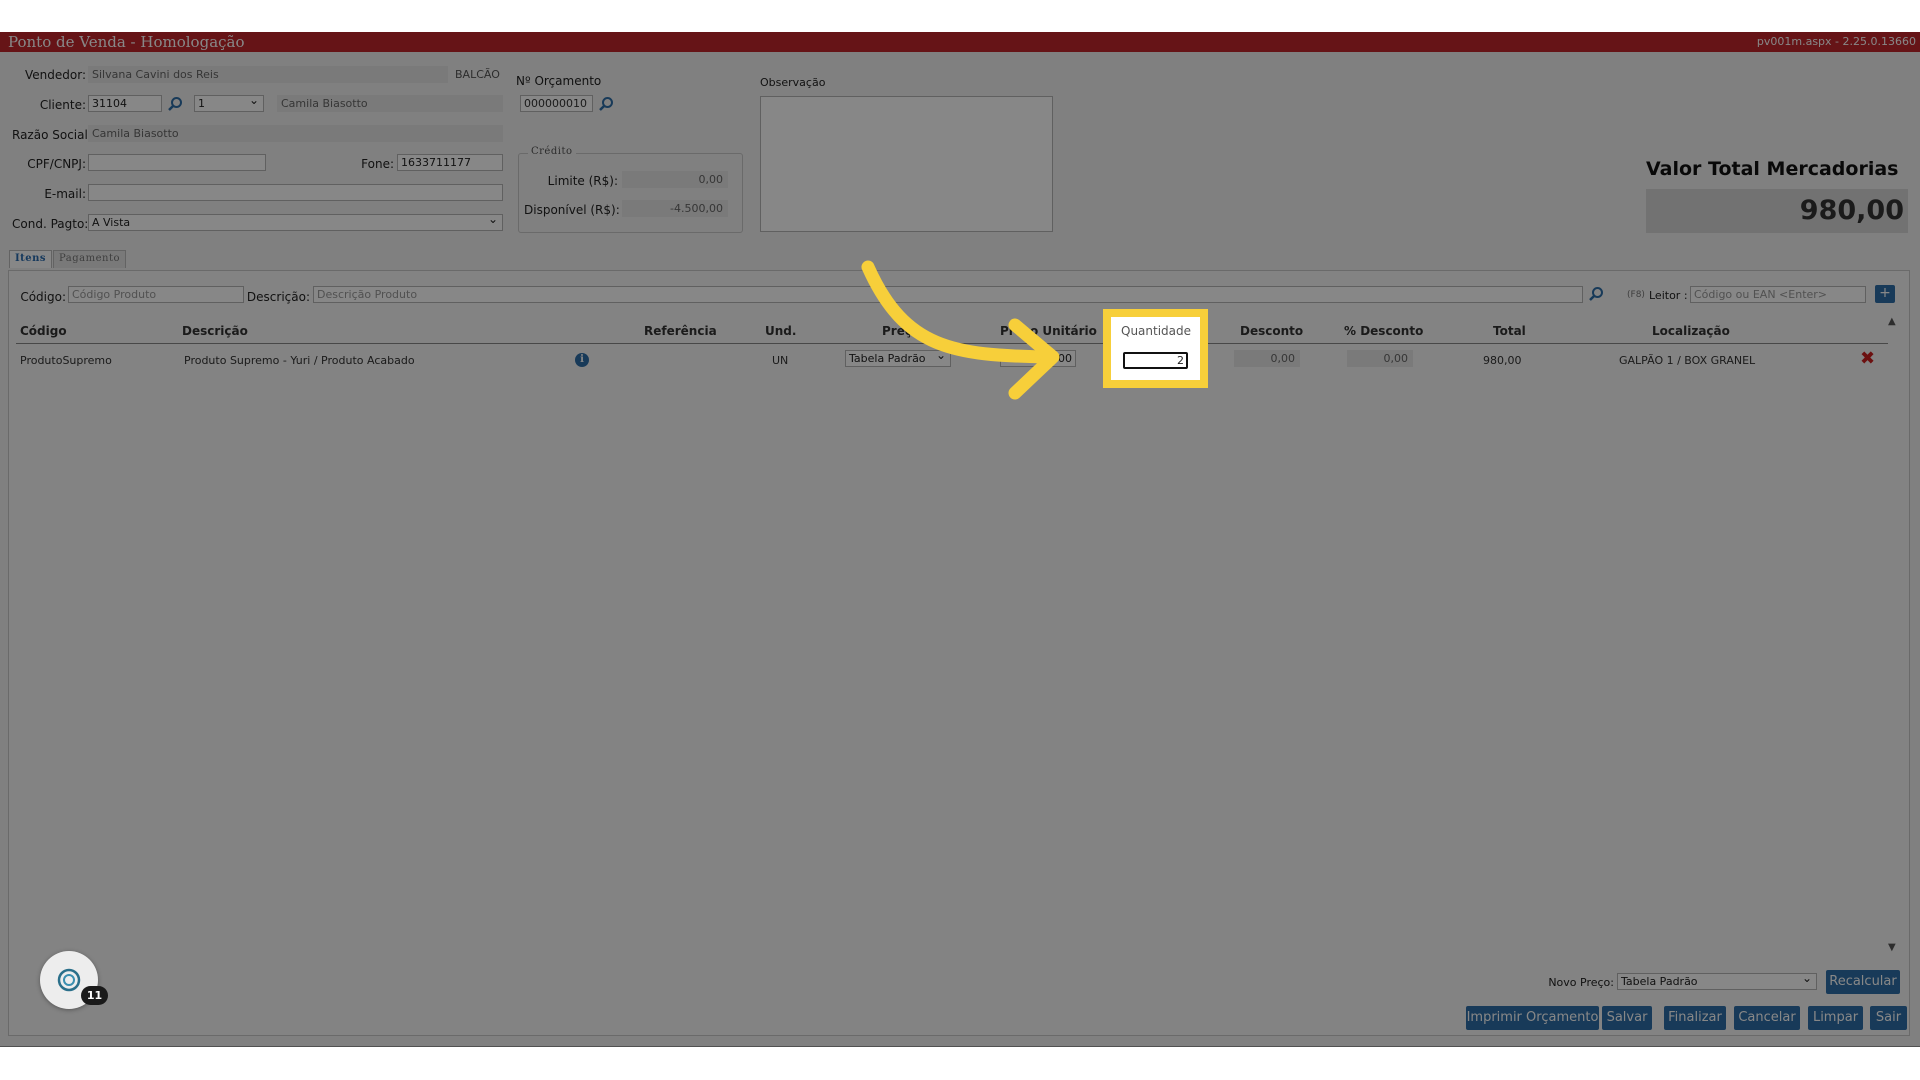 The height and width of the screenshot is (1080, 1920). I want to click on novo-preco-select: Tabela Padrão, so click(1717, 981).